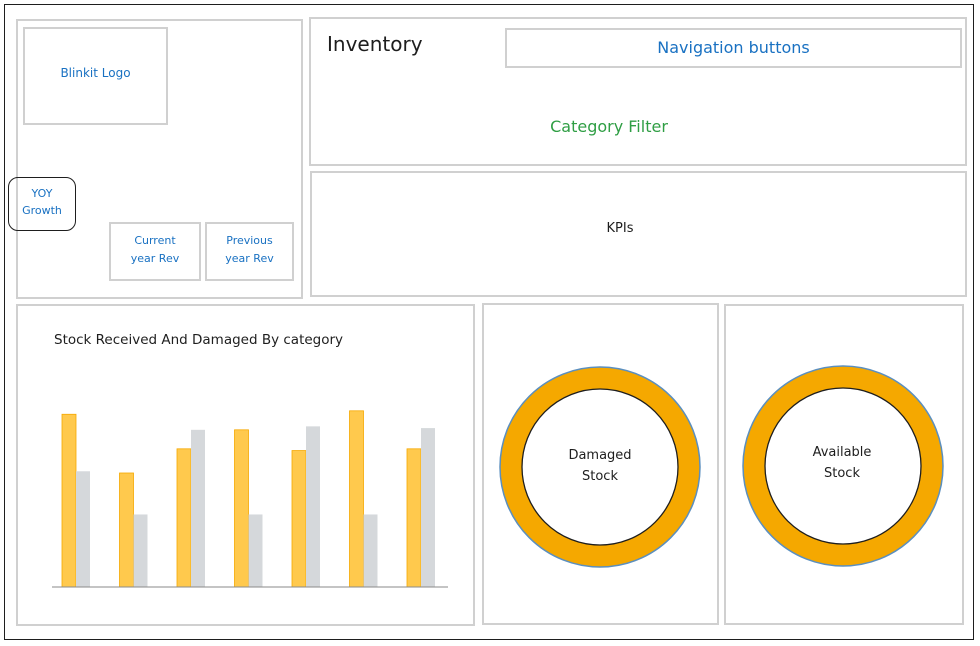  What do you see at coordinates (842, 473) in the screenshot?
I see `available-stock-label-line2: Stock` at bounding box center [842, 473].